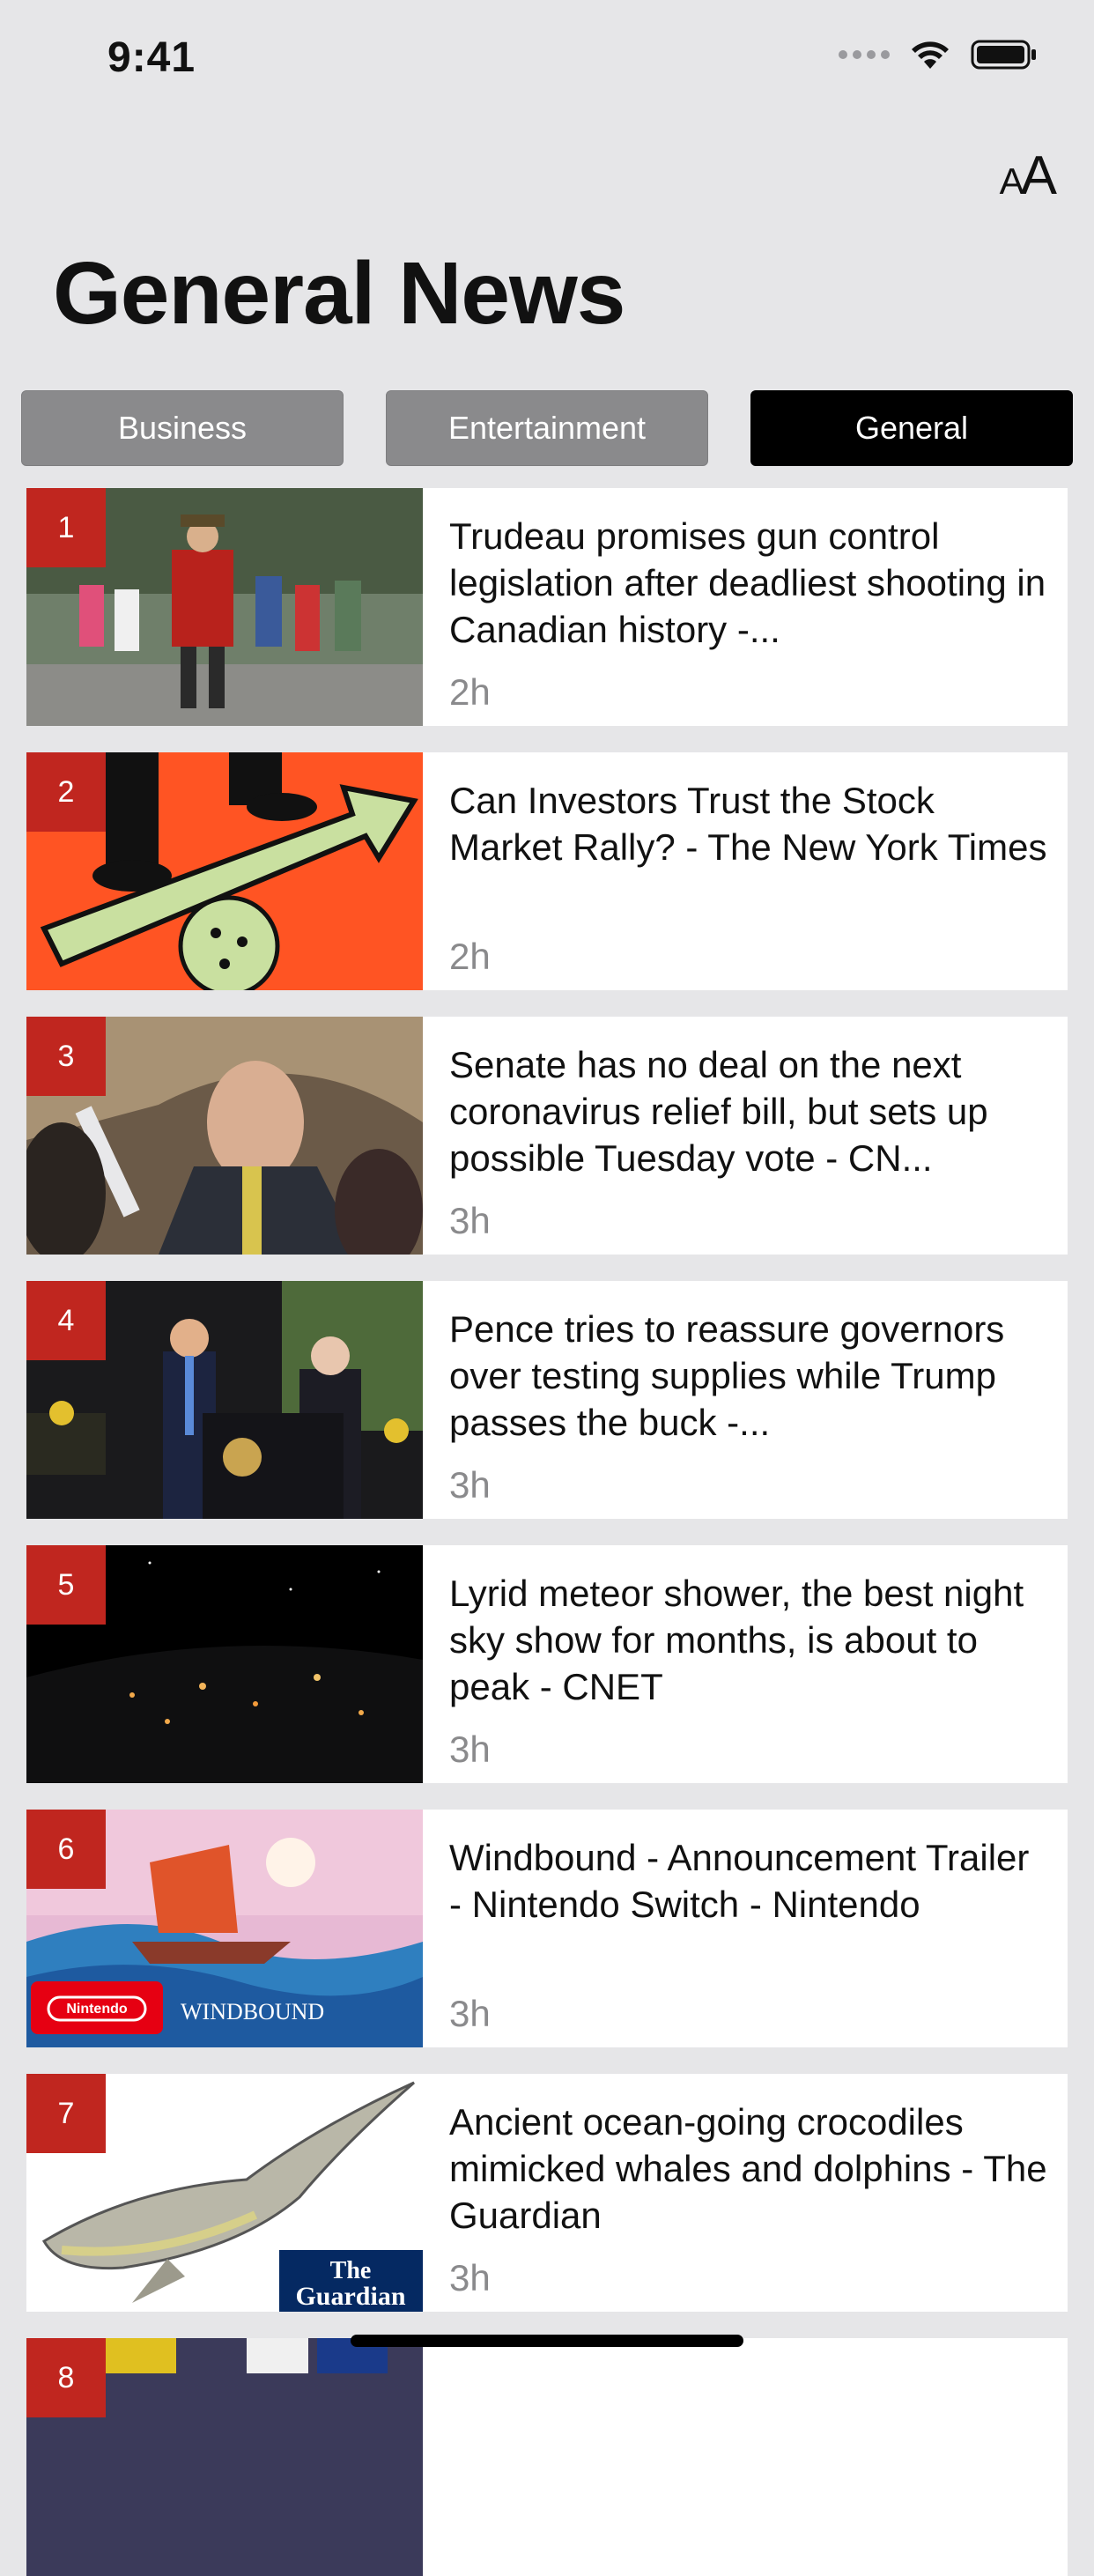 This screenshot has height=2576, width=1094. What do you see at coordinates (66, 1057) in the screenshot?
I see `rank-badge: 3` at bounding box center [66, 1057].